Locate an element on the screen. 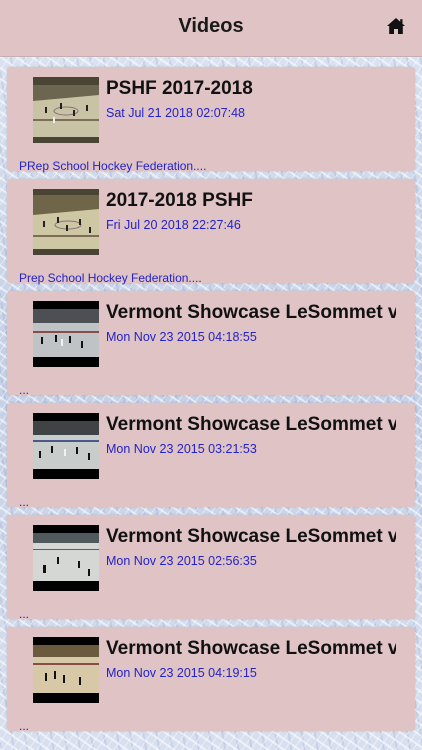  video-title: 2017-2018 PSHF is located at coordinates (179, 200).